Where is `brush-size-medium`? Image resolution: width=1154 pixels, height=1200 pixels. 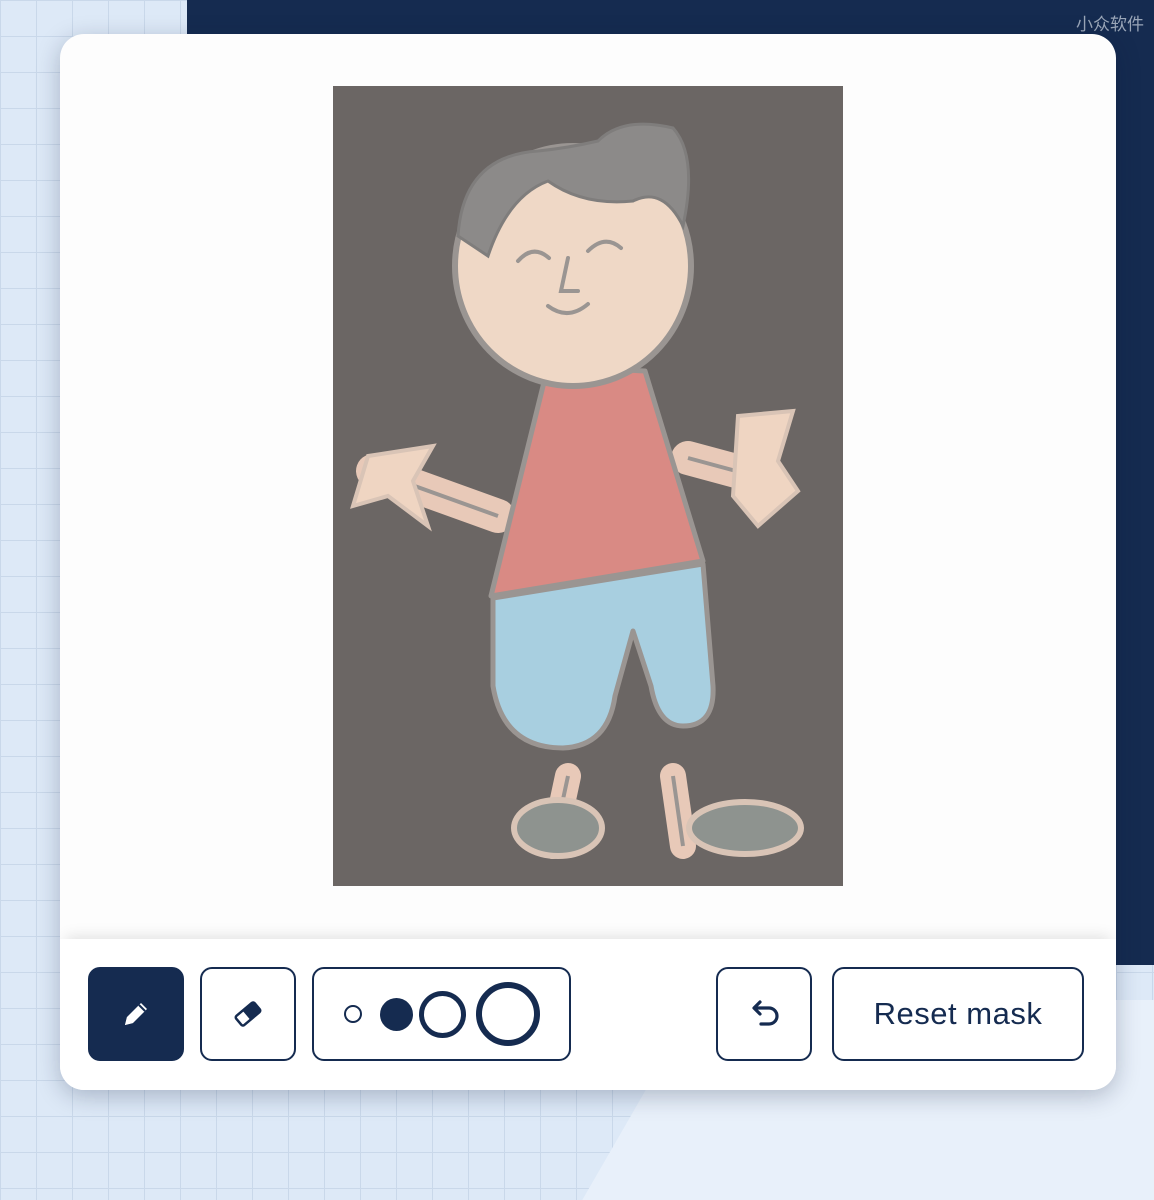 brush-size-medium is located at coordinates (442, 1014).